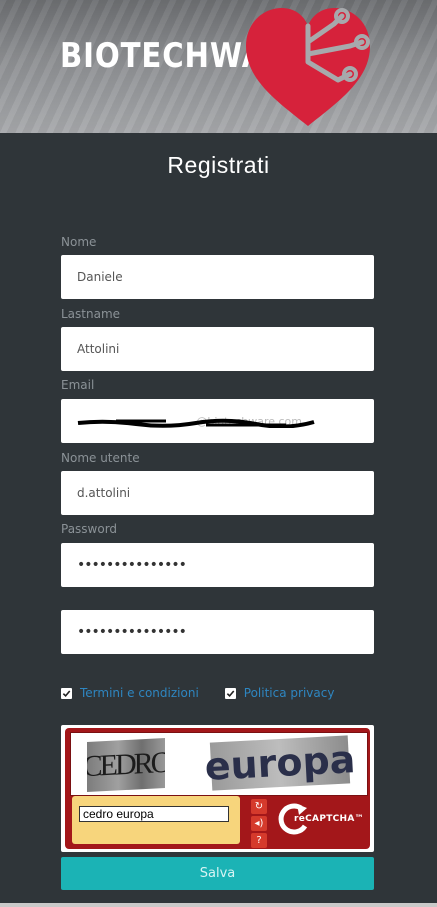 This screenshot has height=907, width=437. I want to click on heart-circuit-logo-icon, so click(308, 67).